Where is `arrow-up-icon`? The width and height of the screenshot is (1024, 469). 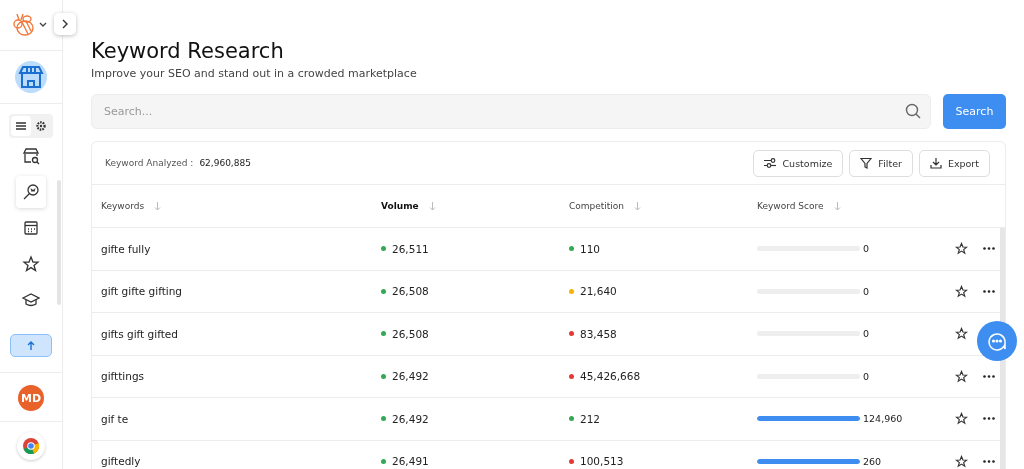
arrow-up-icon is located at coordinates (31, 345).